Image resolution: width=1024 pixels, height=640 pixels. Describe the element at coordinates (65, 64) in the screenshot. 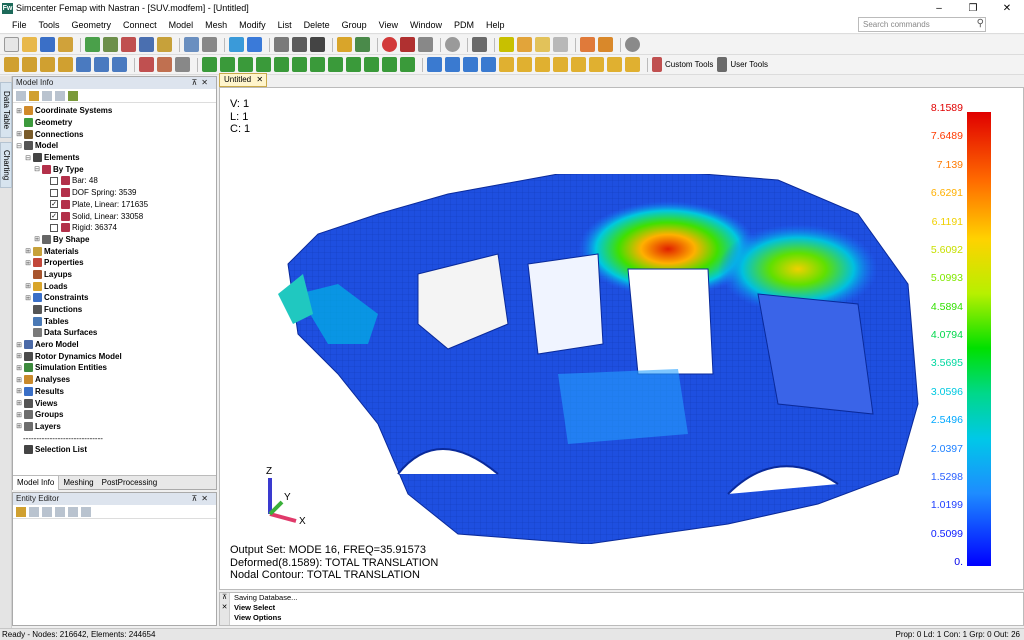

I see `animate-icon` at that location.